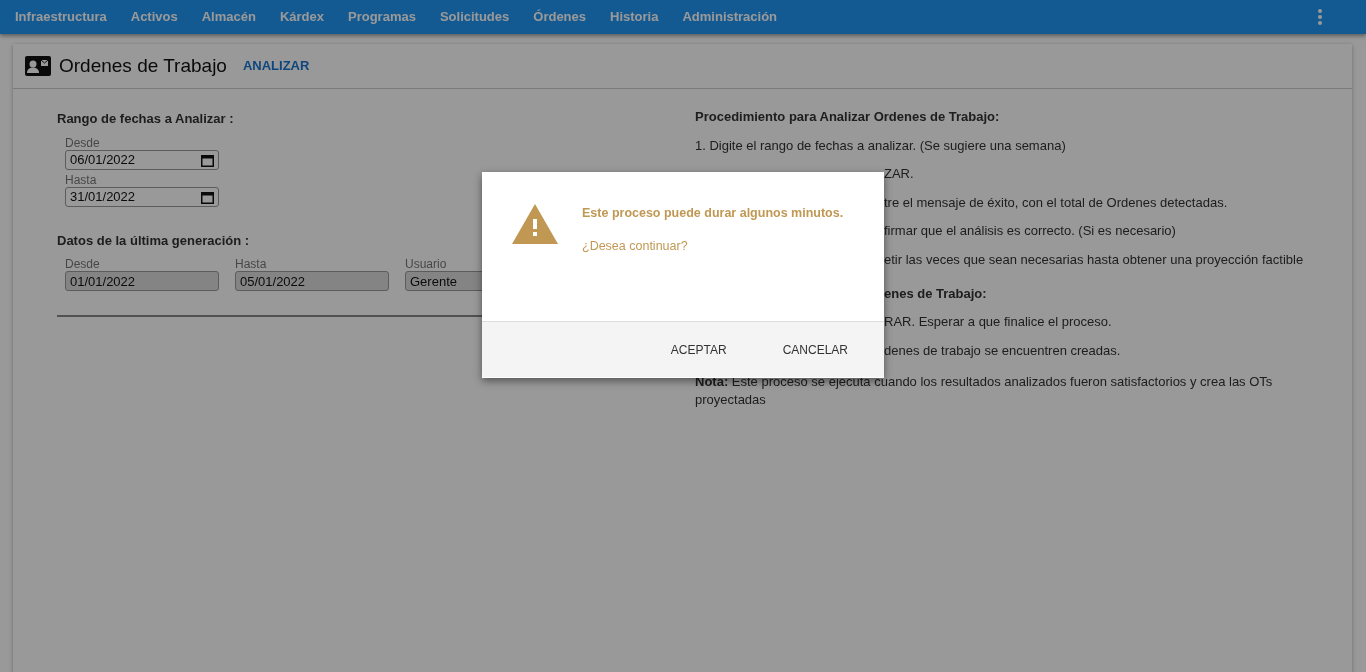  What do you see at coordinates (153, 240) in the screenshot?
I see `section-heading: Datos de la última generación :` at bounding box center [153, 240].